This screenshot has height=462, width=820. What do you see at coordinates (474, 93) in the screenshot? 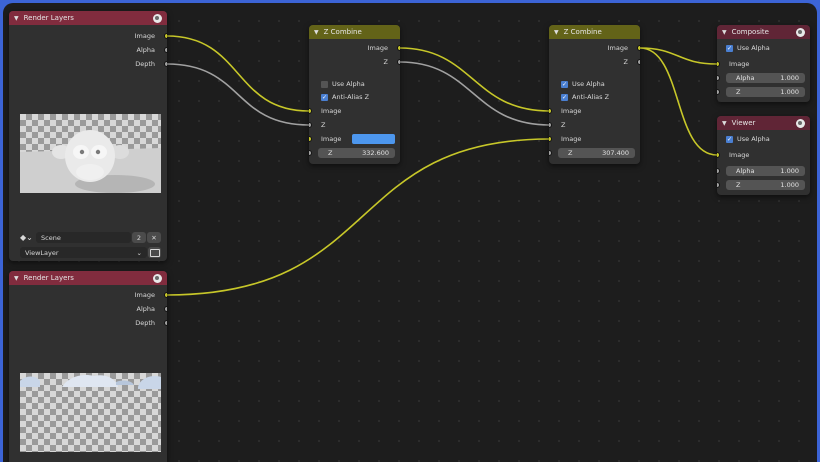
I see `link-zc1-z-to-zc2-z` at bounding box center [474, 93].